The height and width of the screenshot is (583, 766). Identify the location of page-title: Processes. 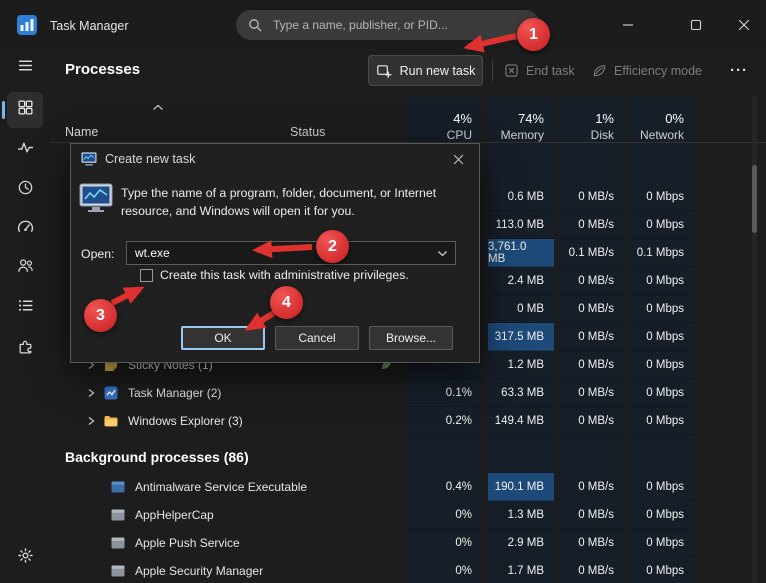
(103, 69).